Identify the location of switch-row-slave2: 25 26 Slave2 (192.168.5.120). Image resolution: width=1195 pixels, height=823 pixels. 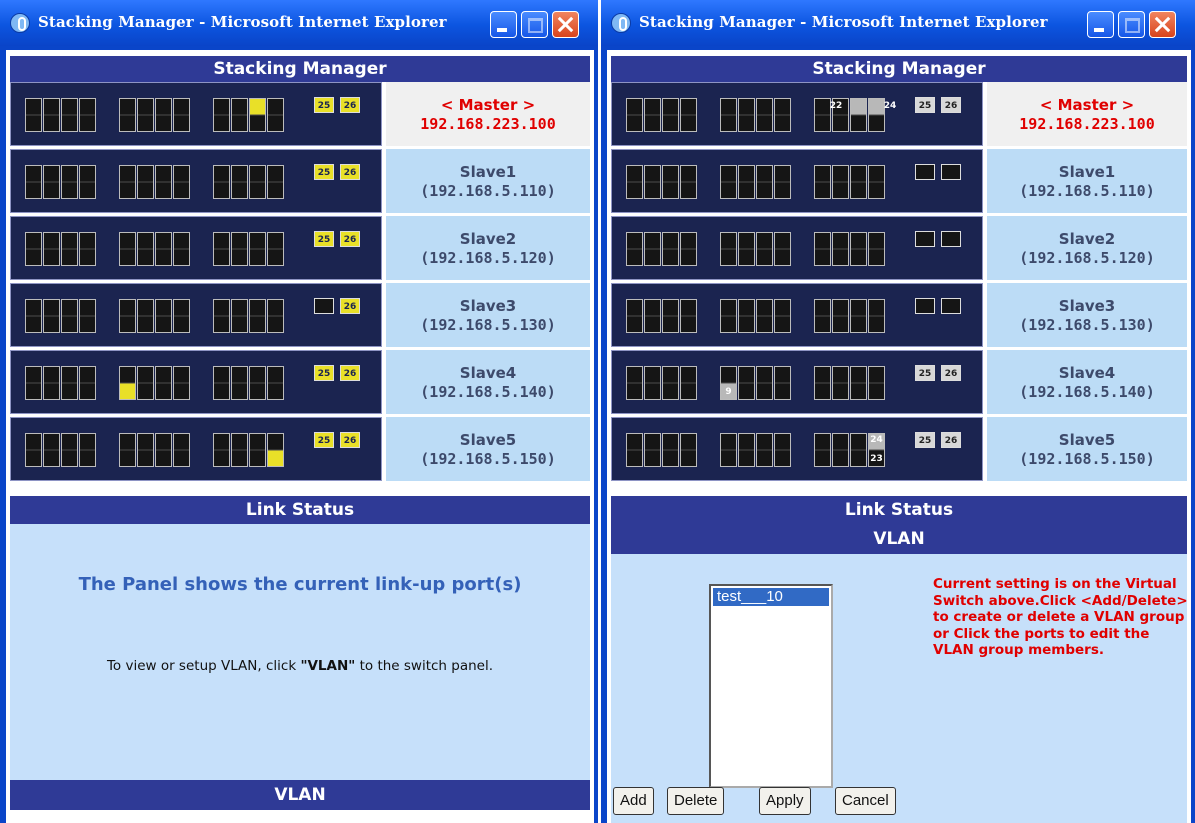
(300, 248).